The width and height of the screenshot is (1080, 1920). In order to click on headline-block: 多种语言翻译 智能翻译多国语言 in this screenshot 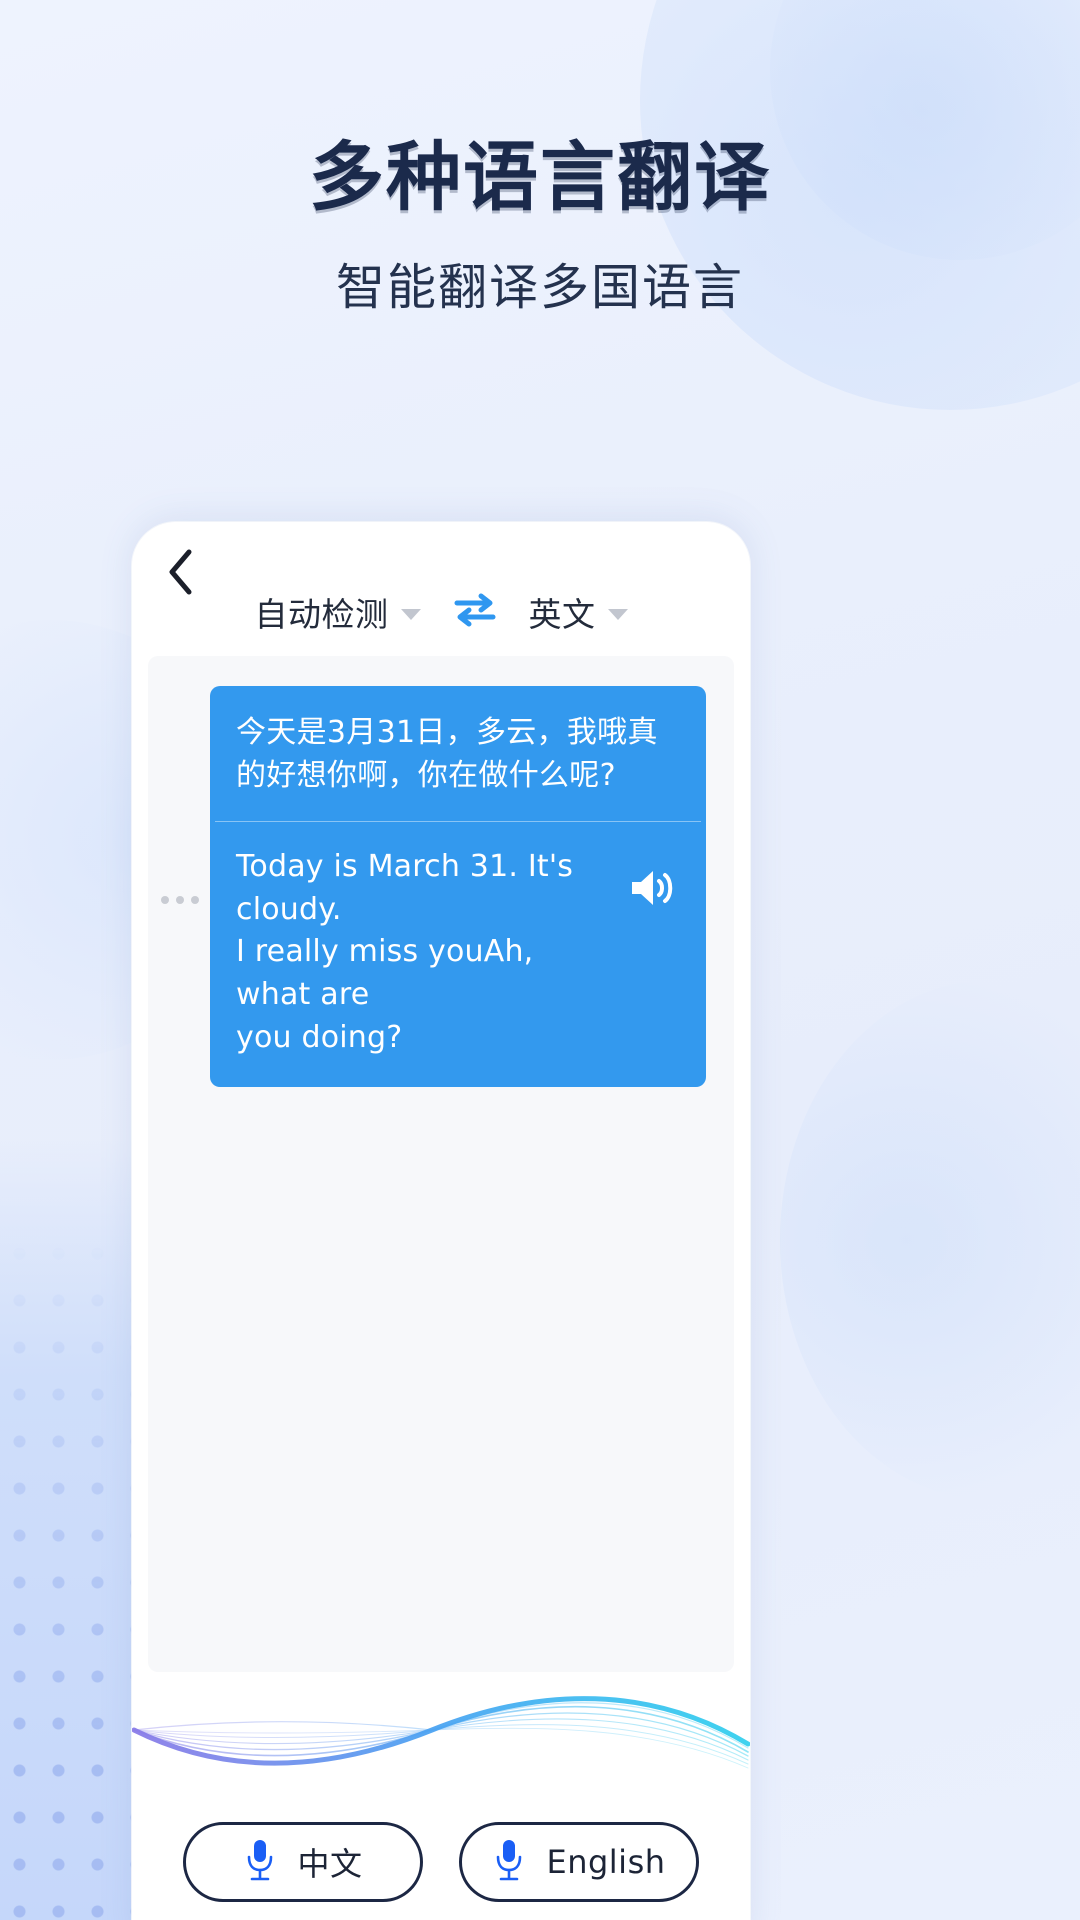, I will do `click(540, 224)`.